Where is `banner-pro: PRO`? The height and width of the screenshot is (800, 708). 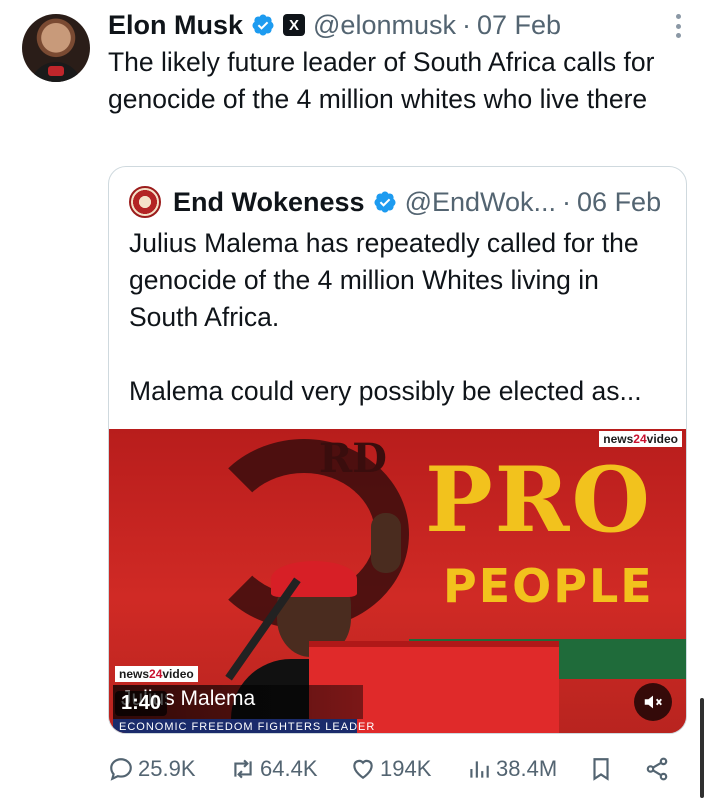
banner-pro: PRO is located at coordinates (538, 500).